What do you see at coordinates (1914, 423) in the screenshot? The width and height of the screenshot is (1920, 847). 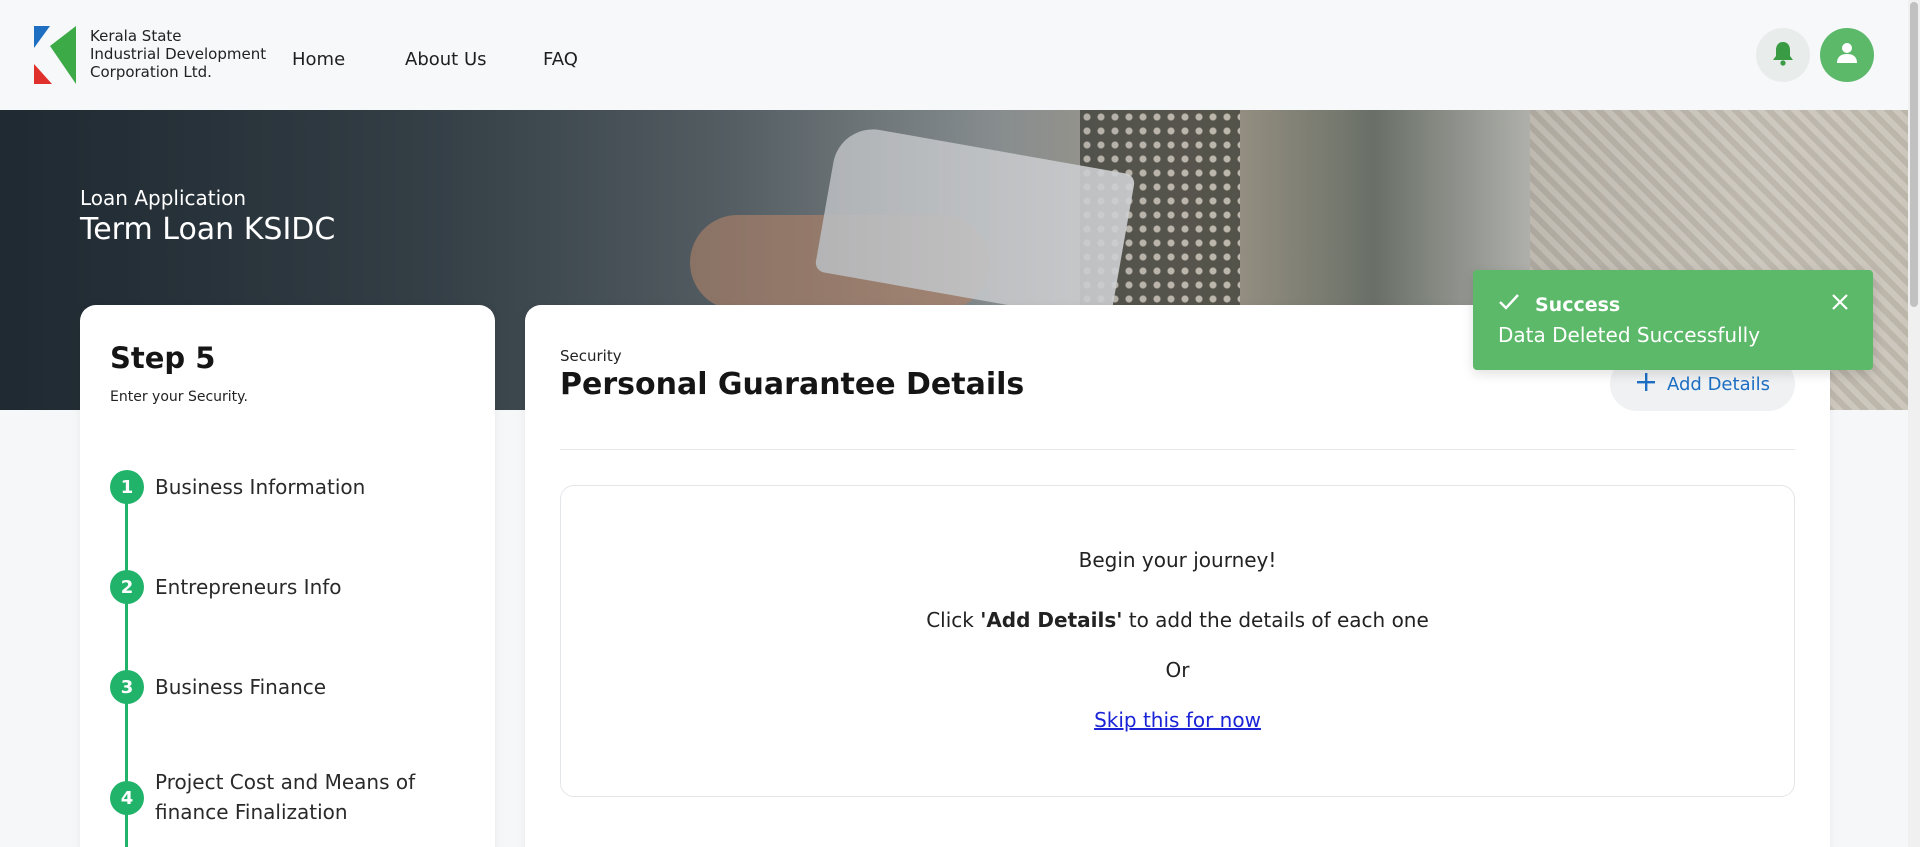 I see `page-scrollbar` at bounding box center [1914, 423].